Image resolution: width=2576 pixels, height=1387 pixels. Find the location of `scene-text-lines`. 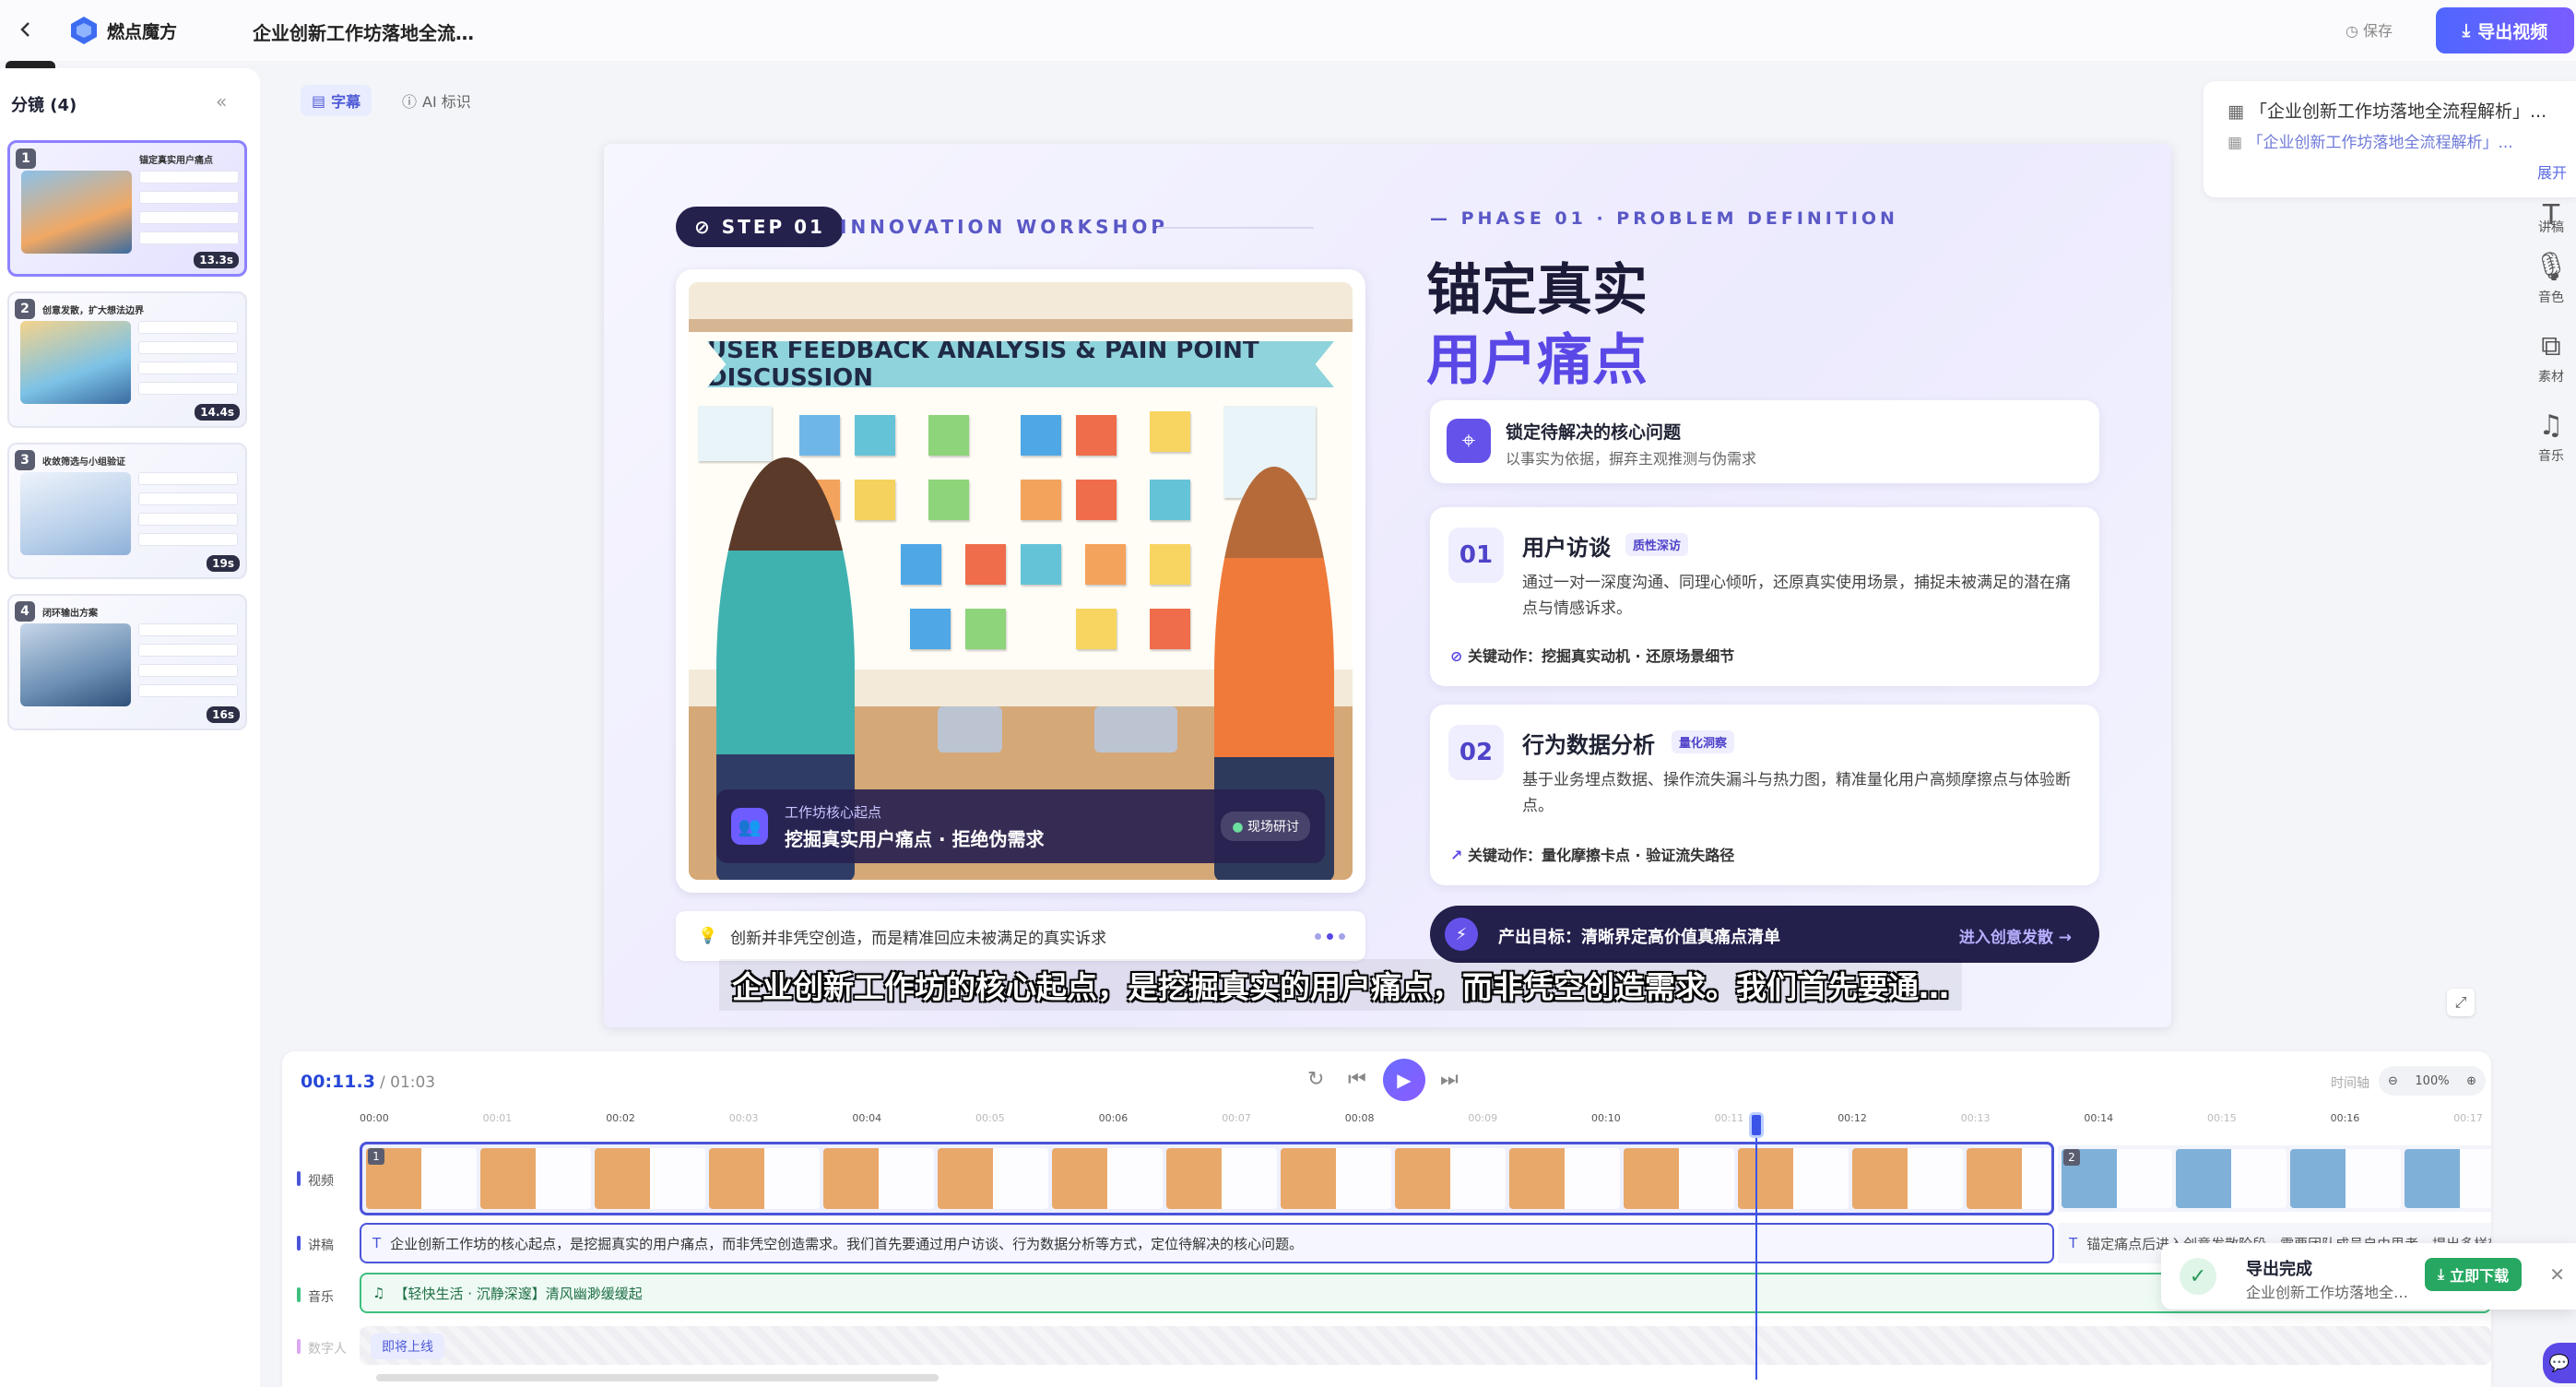

scene-text-lines is located at coordinates (188, 512).